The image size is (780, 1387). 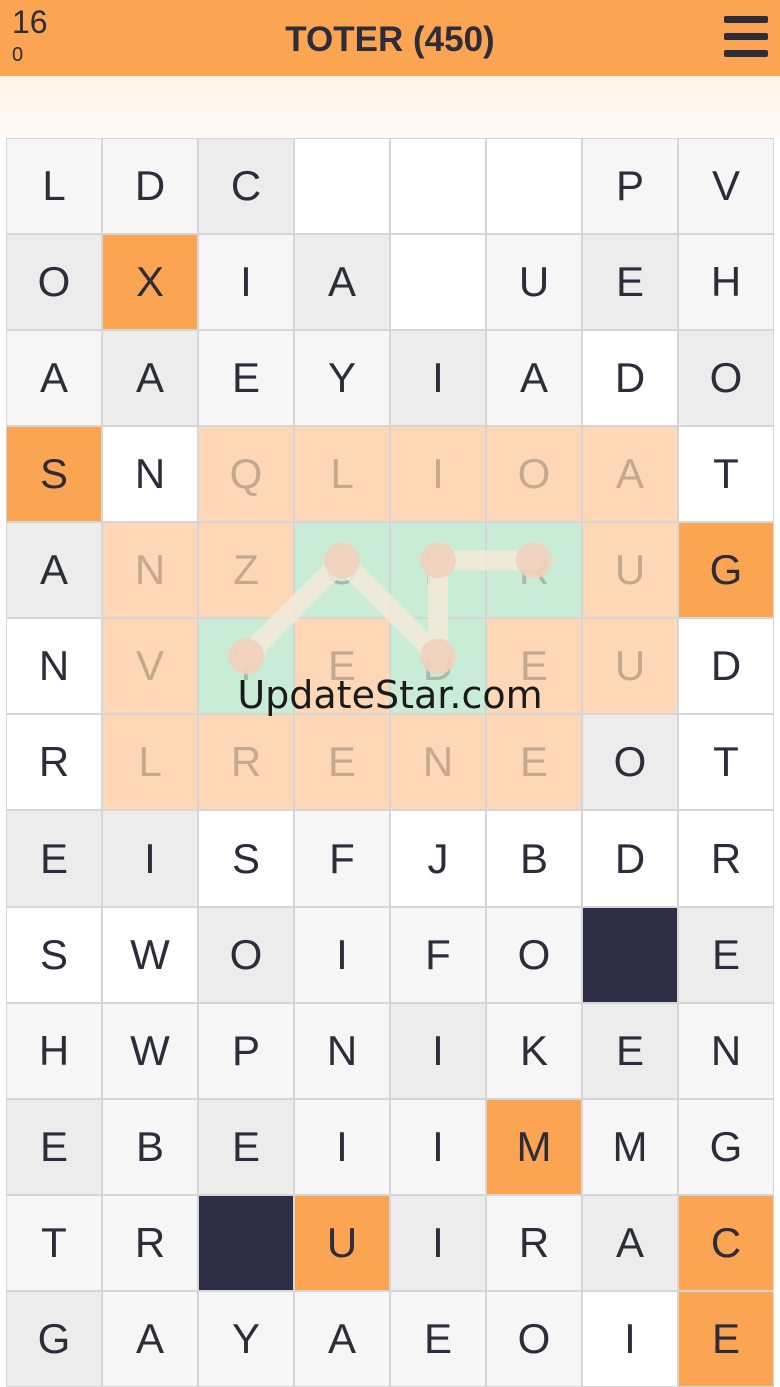 I want to click on grid-cell: K, so click(x=534, y=1050).